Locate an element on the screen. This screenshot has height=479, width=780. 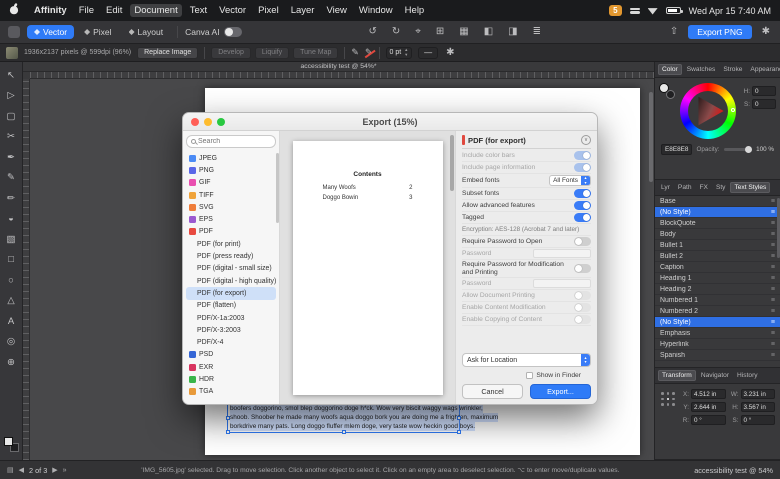
text-style-item: BlockQuote ≡ is located at coordinates (717, 223).